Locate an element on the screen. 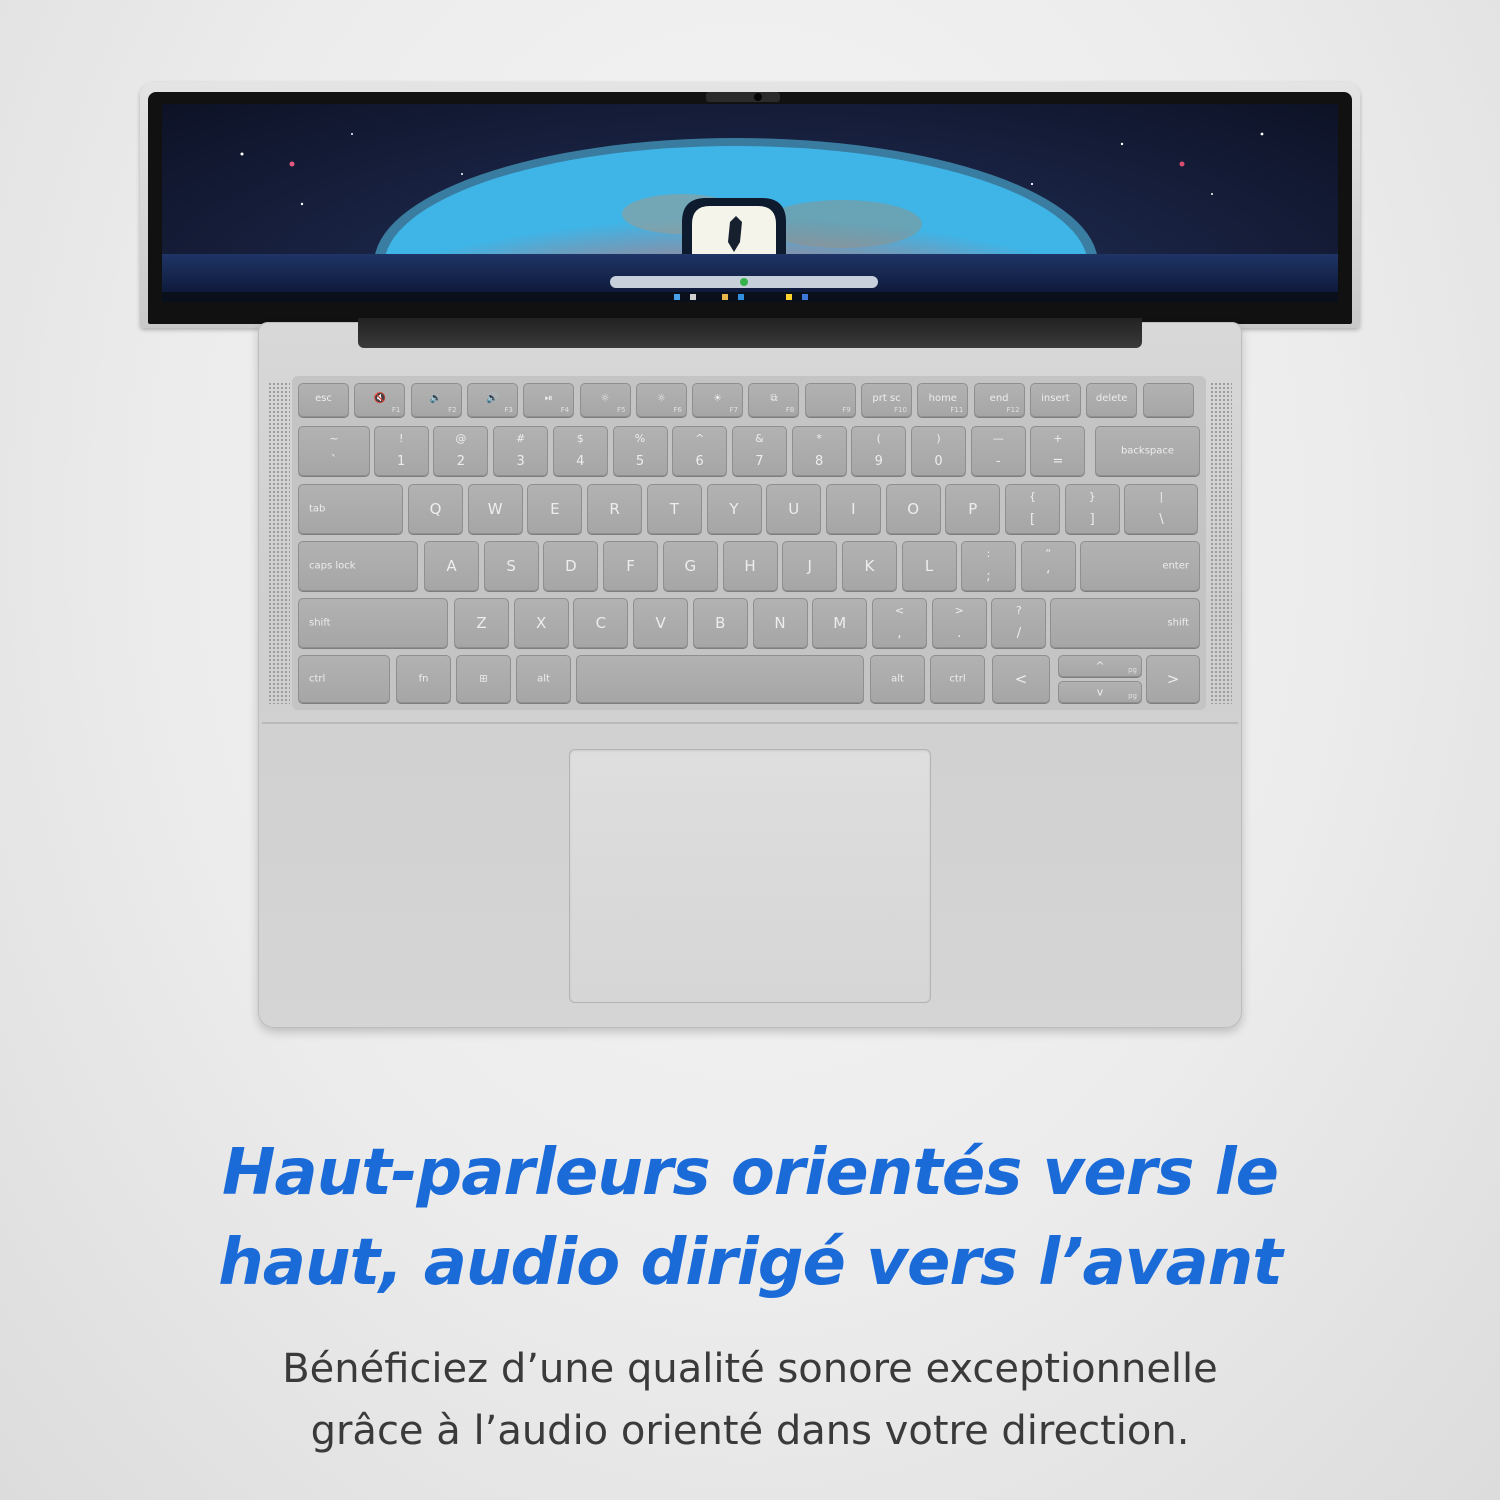  key-right-alt: alt is located at coordinates (897, 679).